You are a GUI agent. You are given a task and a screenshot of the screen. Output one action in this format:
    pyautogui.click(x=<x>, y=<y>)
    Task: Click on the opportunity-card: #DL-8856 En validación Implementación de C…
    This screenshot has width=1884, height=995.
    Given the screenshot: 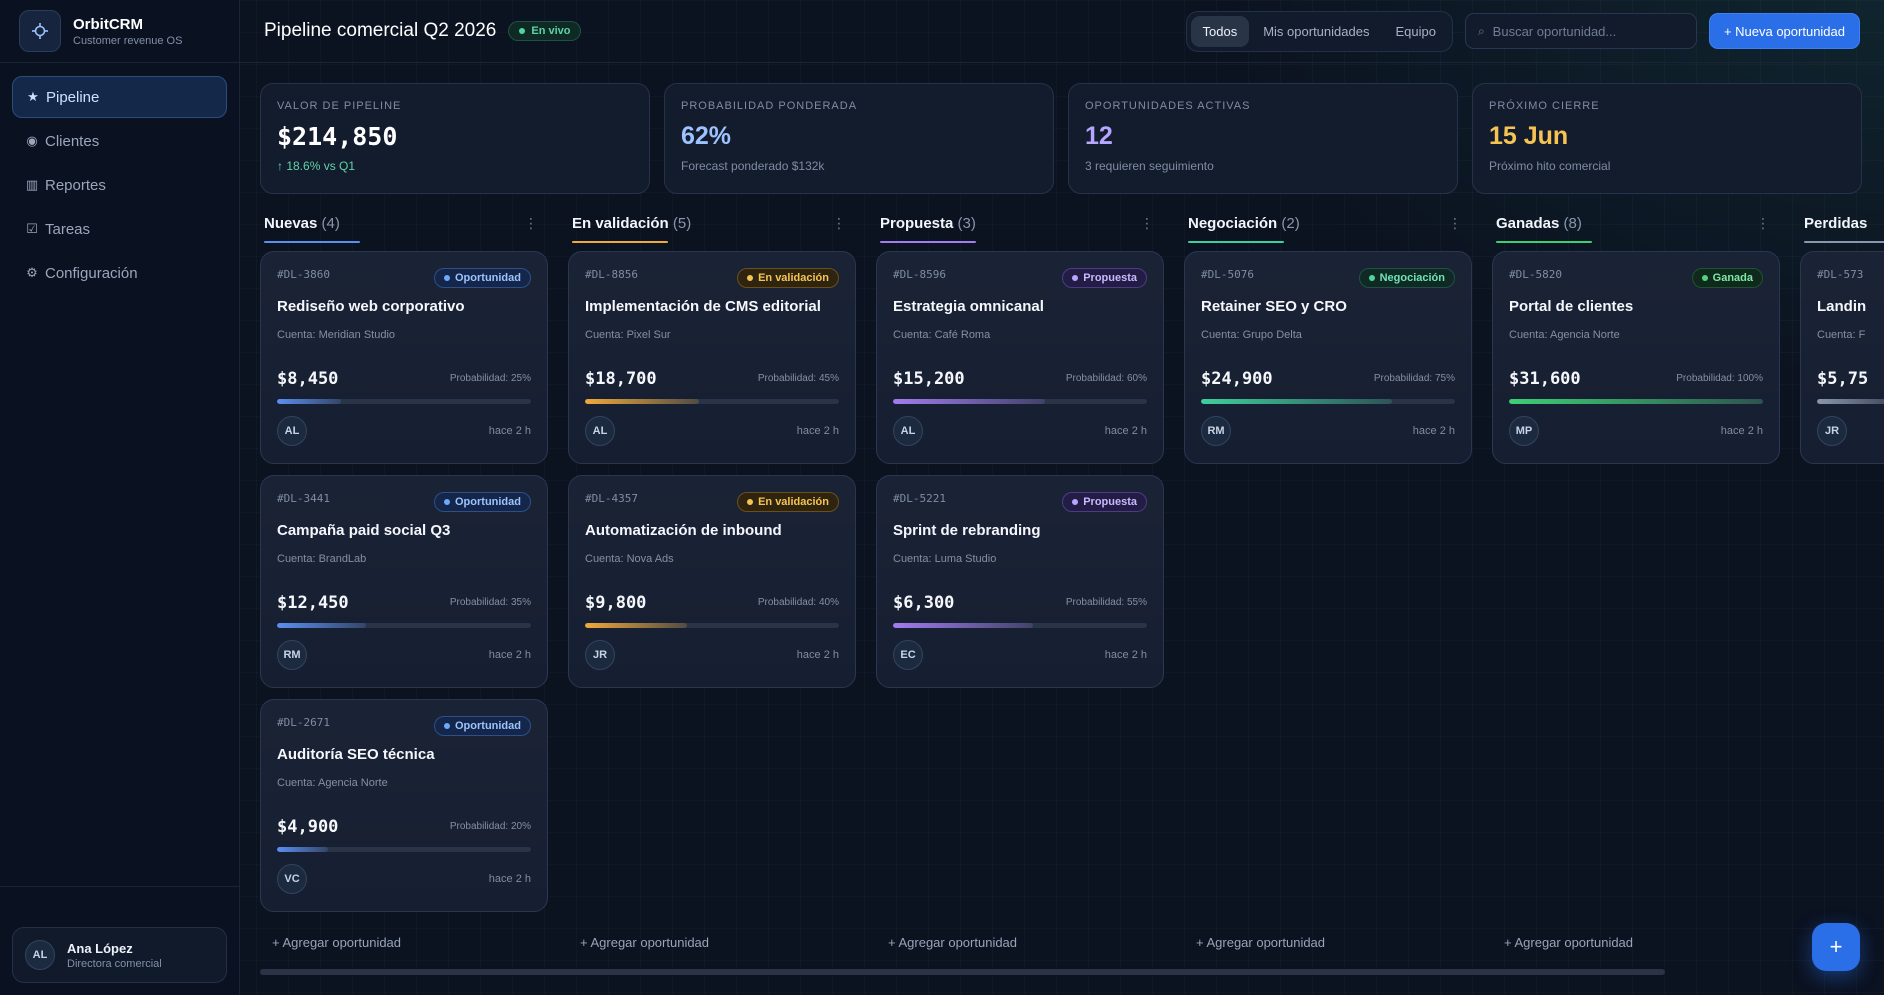 What is the action you would take?
    pyautogui.click(x=712, y=357)
    